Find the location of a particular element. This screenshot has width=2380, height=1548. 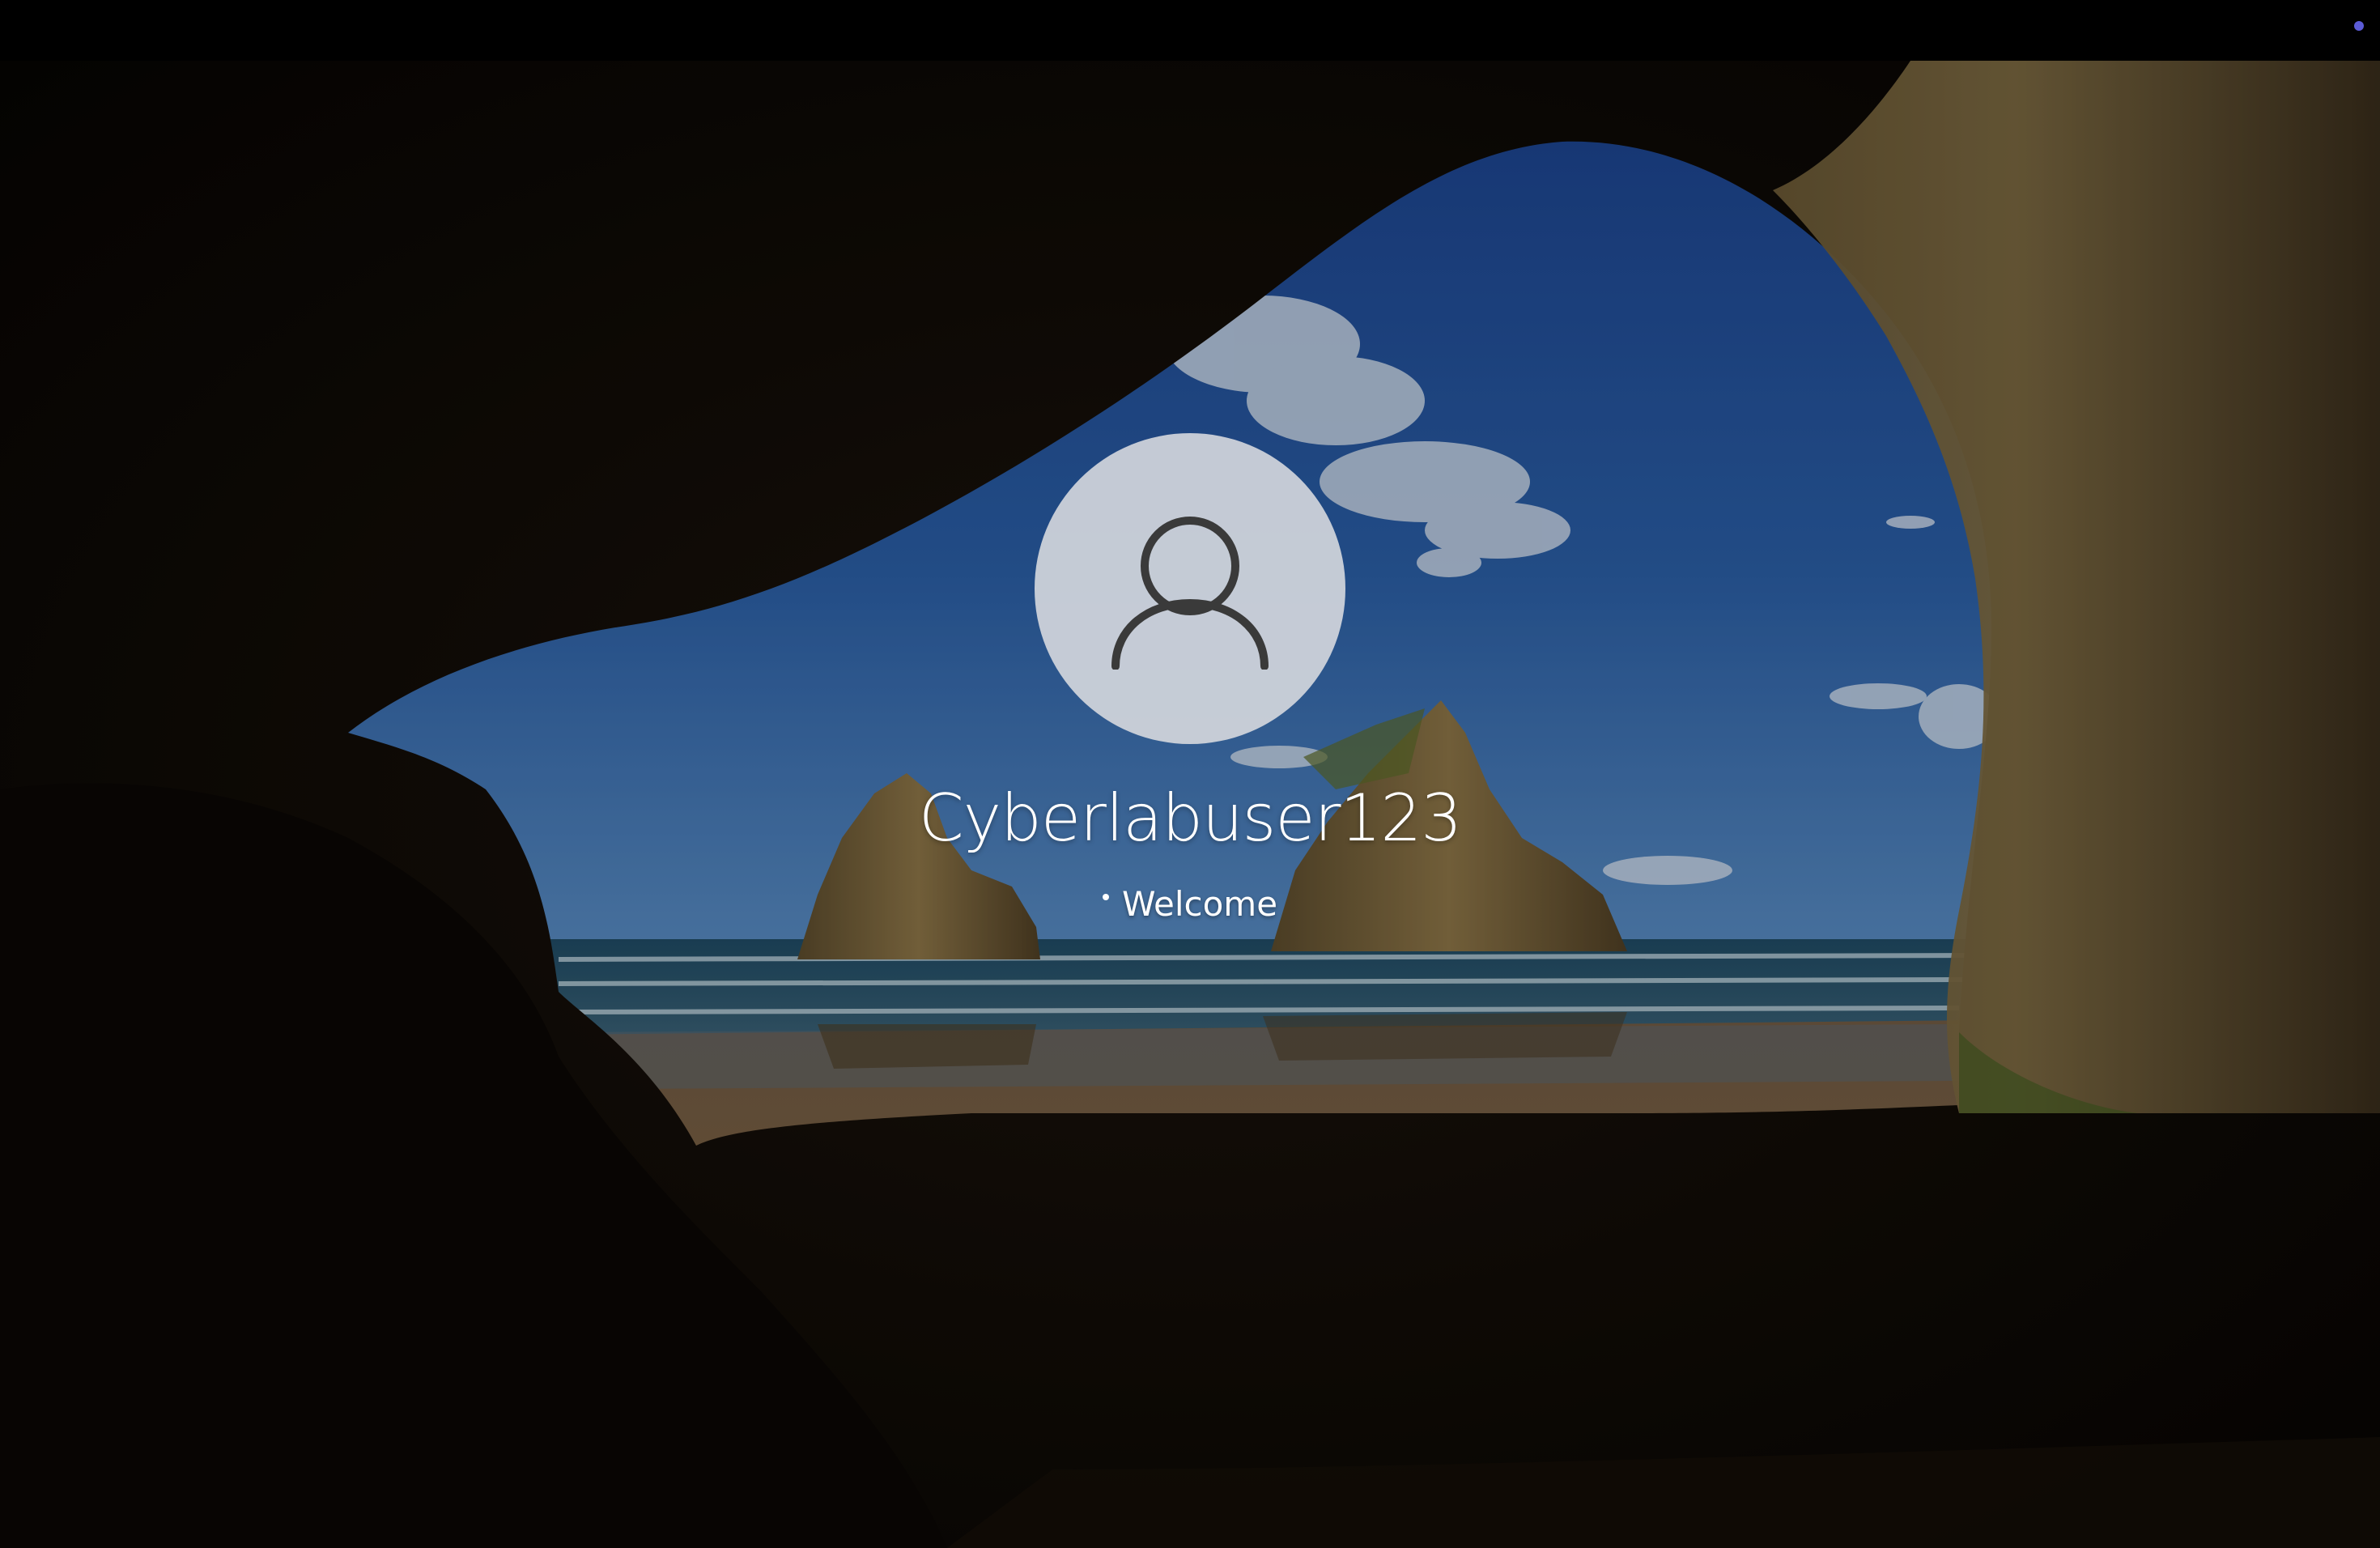

top-bar is located at coordinates (1190, 31).